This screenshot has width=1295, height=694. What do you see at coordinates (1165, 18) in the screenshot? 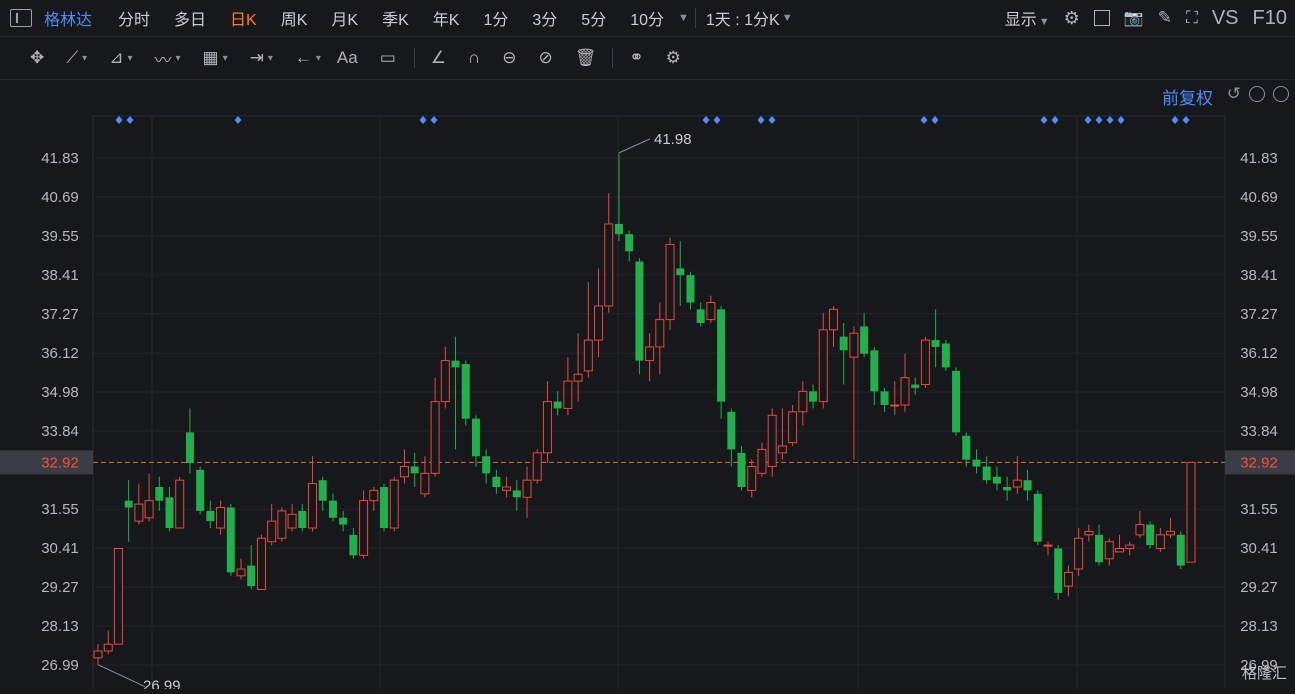
I see `pencil-icon: ✎` at bounding box center [1165, 18].